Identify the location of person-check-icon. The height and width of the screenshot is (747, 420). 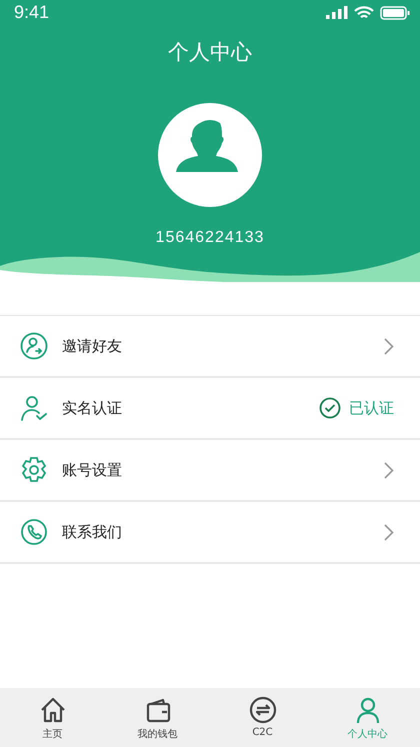
(34, 408).